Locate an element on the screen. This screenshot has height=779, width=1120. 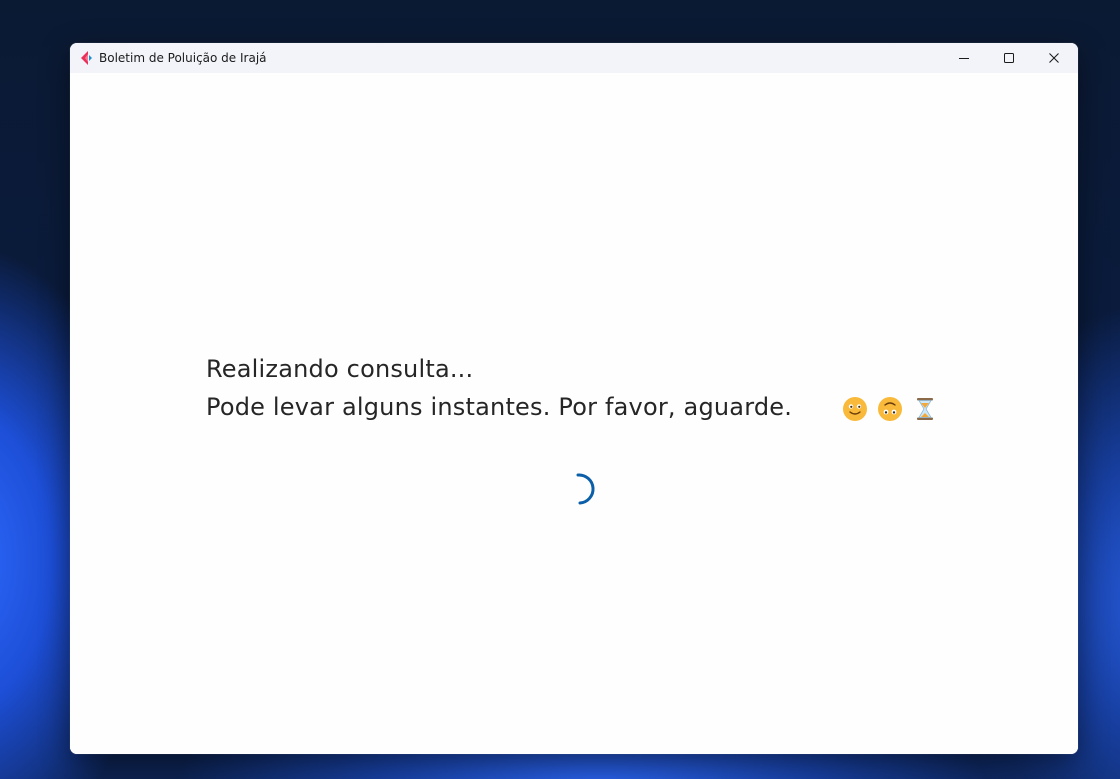
app-logo-icon is located at coordinates (86, 58).